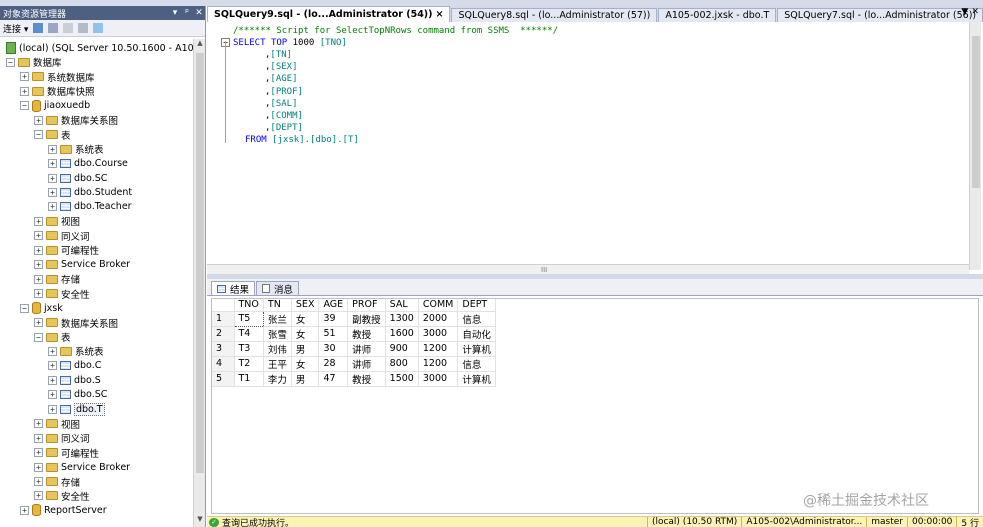  Describe the element at coordinates (90, 193) in the screenshot. I see `tree-item-jx-student: + dbo.Student` at that location.